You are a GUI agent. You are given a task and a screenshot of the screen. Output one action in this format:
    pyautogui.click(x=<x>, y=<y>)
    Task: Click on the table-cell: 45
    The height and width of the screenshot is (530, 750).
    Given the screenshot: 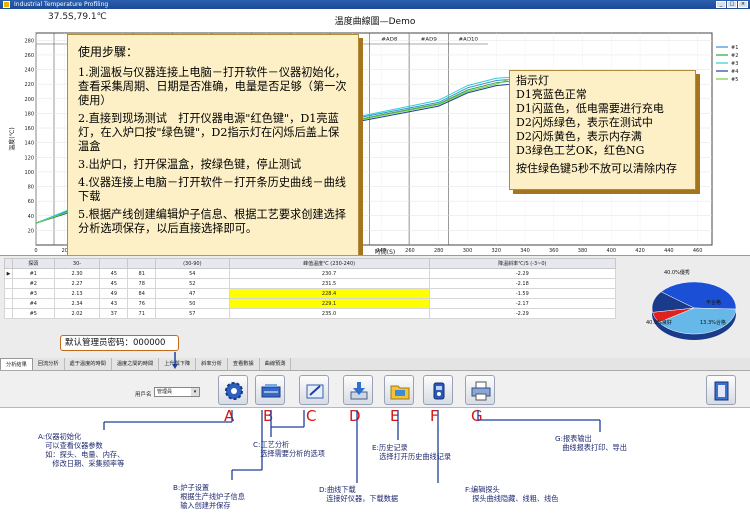 What is the action you would take?
    pyautogui.click(x=114, y=273)
    